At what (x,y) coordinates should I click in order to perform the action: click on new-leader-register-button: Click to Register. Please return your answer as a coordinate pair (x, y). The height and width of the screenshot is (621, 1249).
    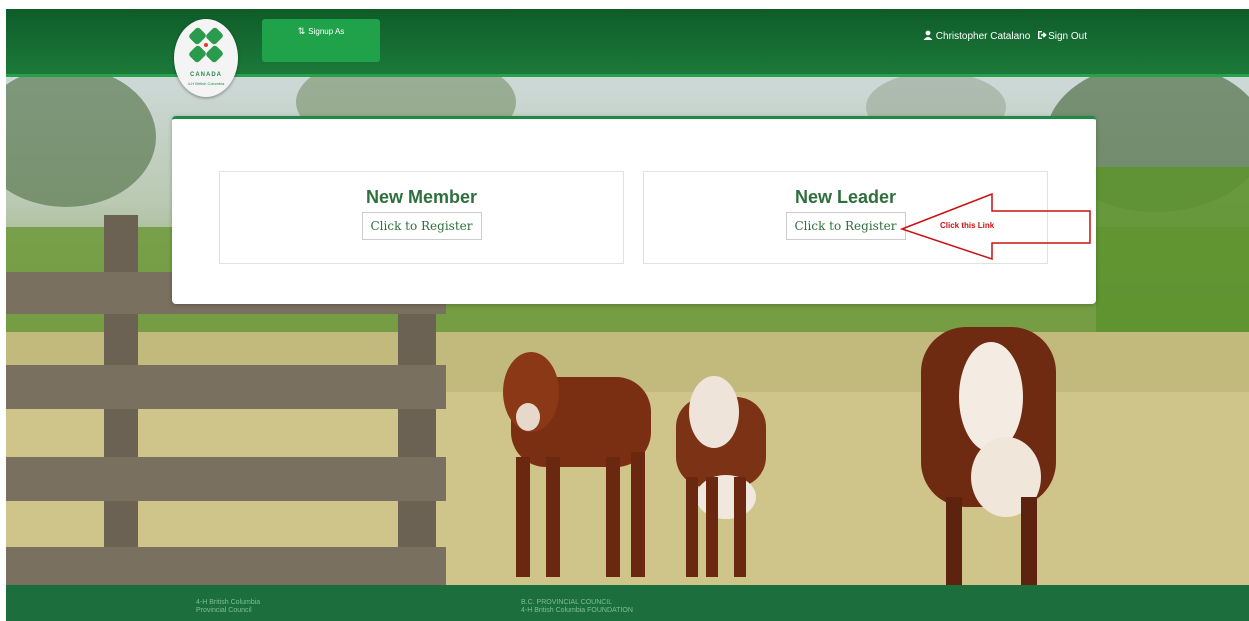
    Looking at the image, I should click on (845, 226).